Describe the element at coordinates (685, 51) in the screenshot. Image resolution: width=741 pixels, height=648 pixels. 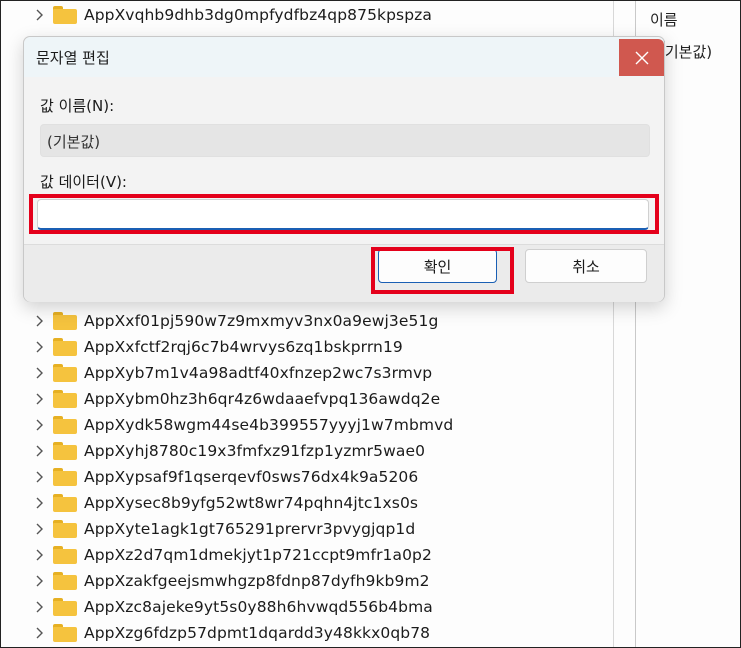
I see `default-value-entry: (기본값)` at that location.